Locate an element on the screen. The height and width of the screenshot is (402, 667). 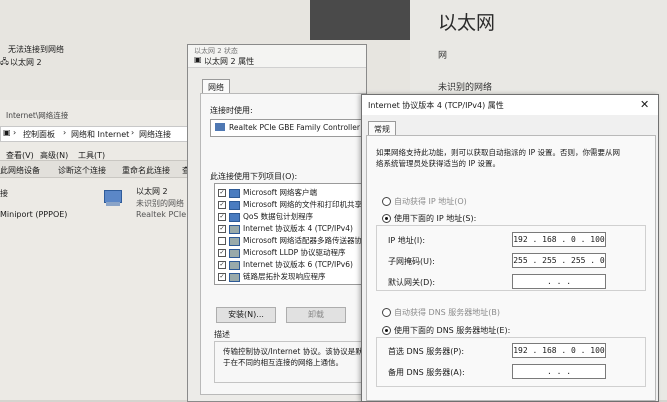
ip-address-label: IP 地址(I): is located at coordinates (407, 240).